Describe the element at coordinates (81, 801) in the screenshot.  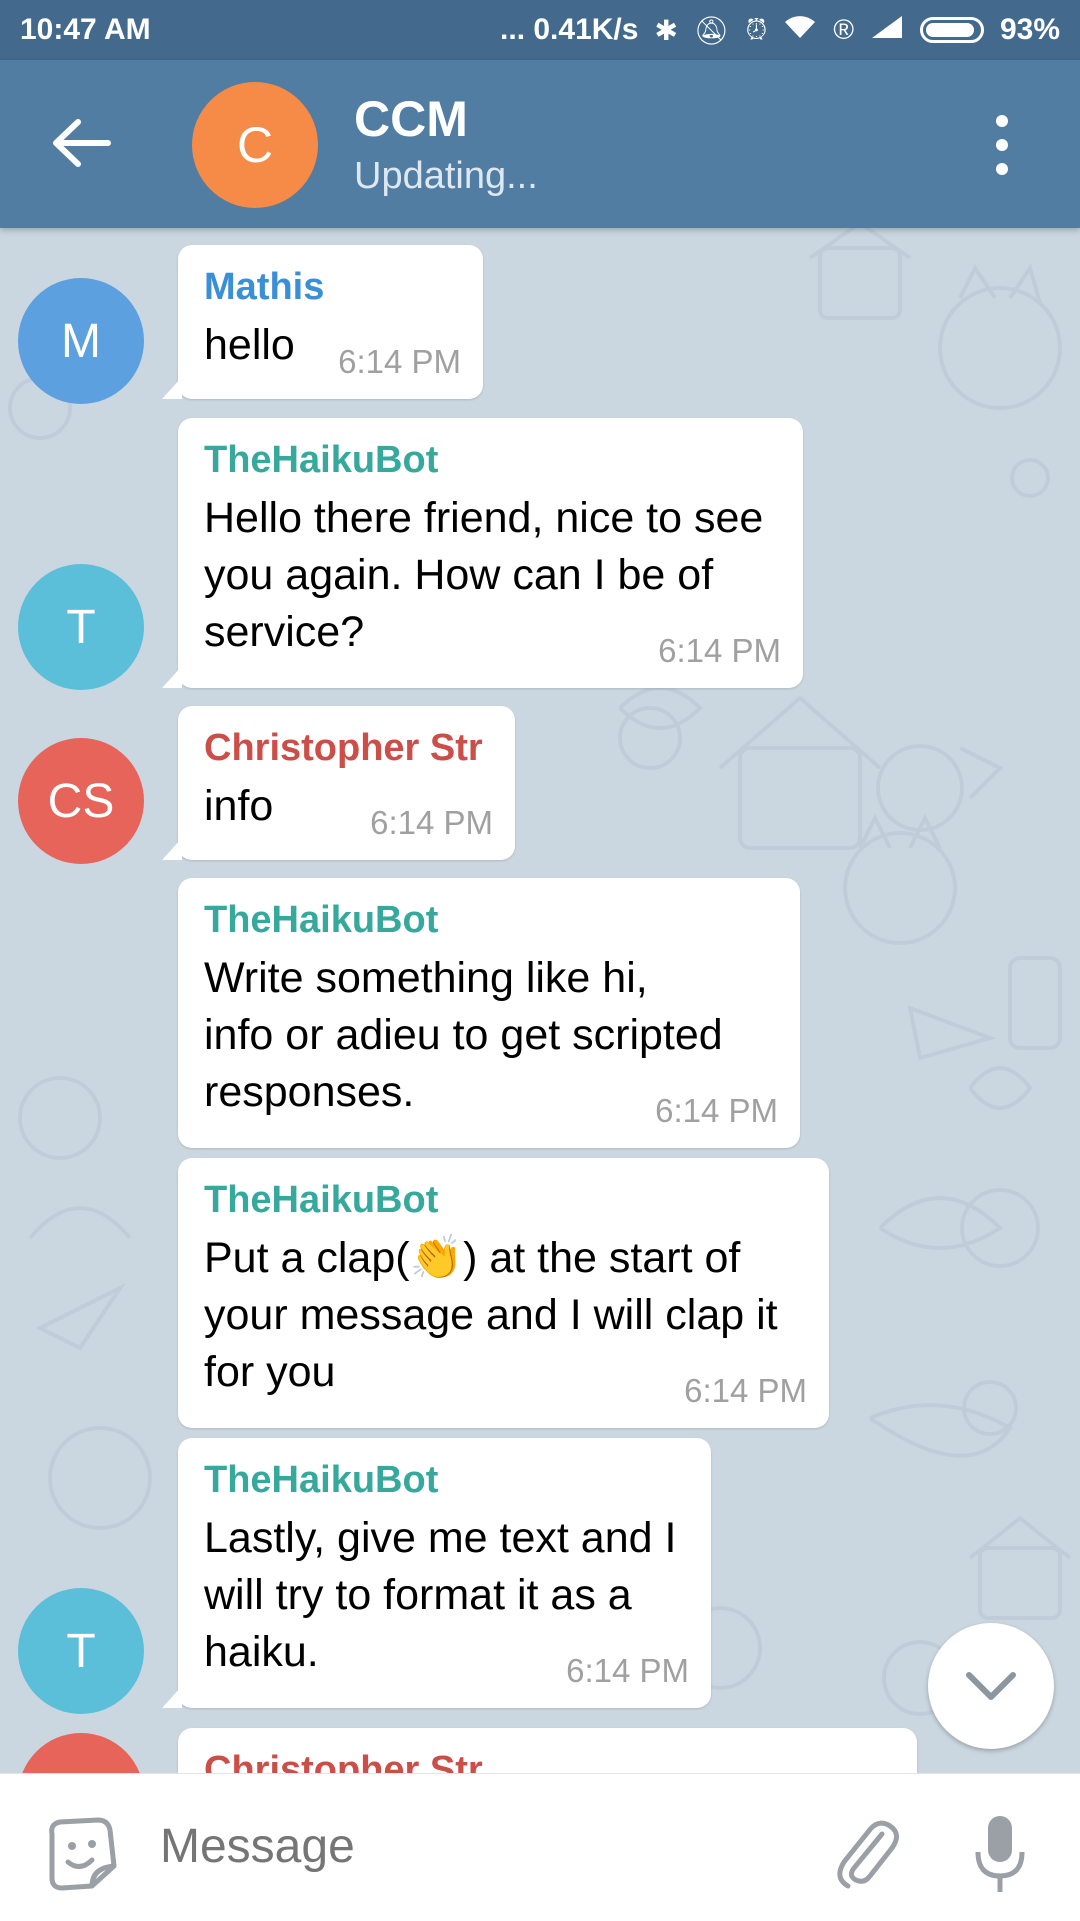
I see `avatar: CS` at that location.